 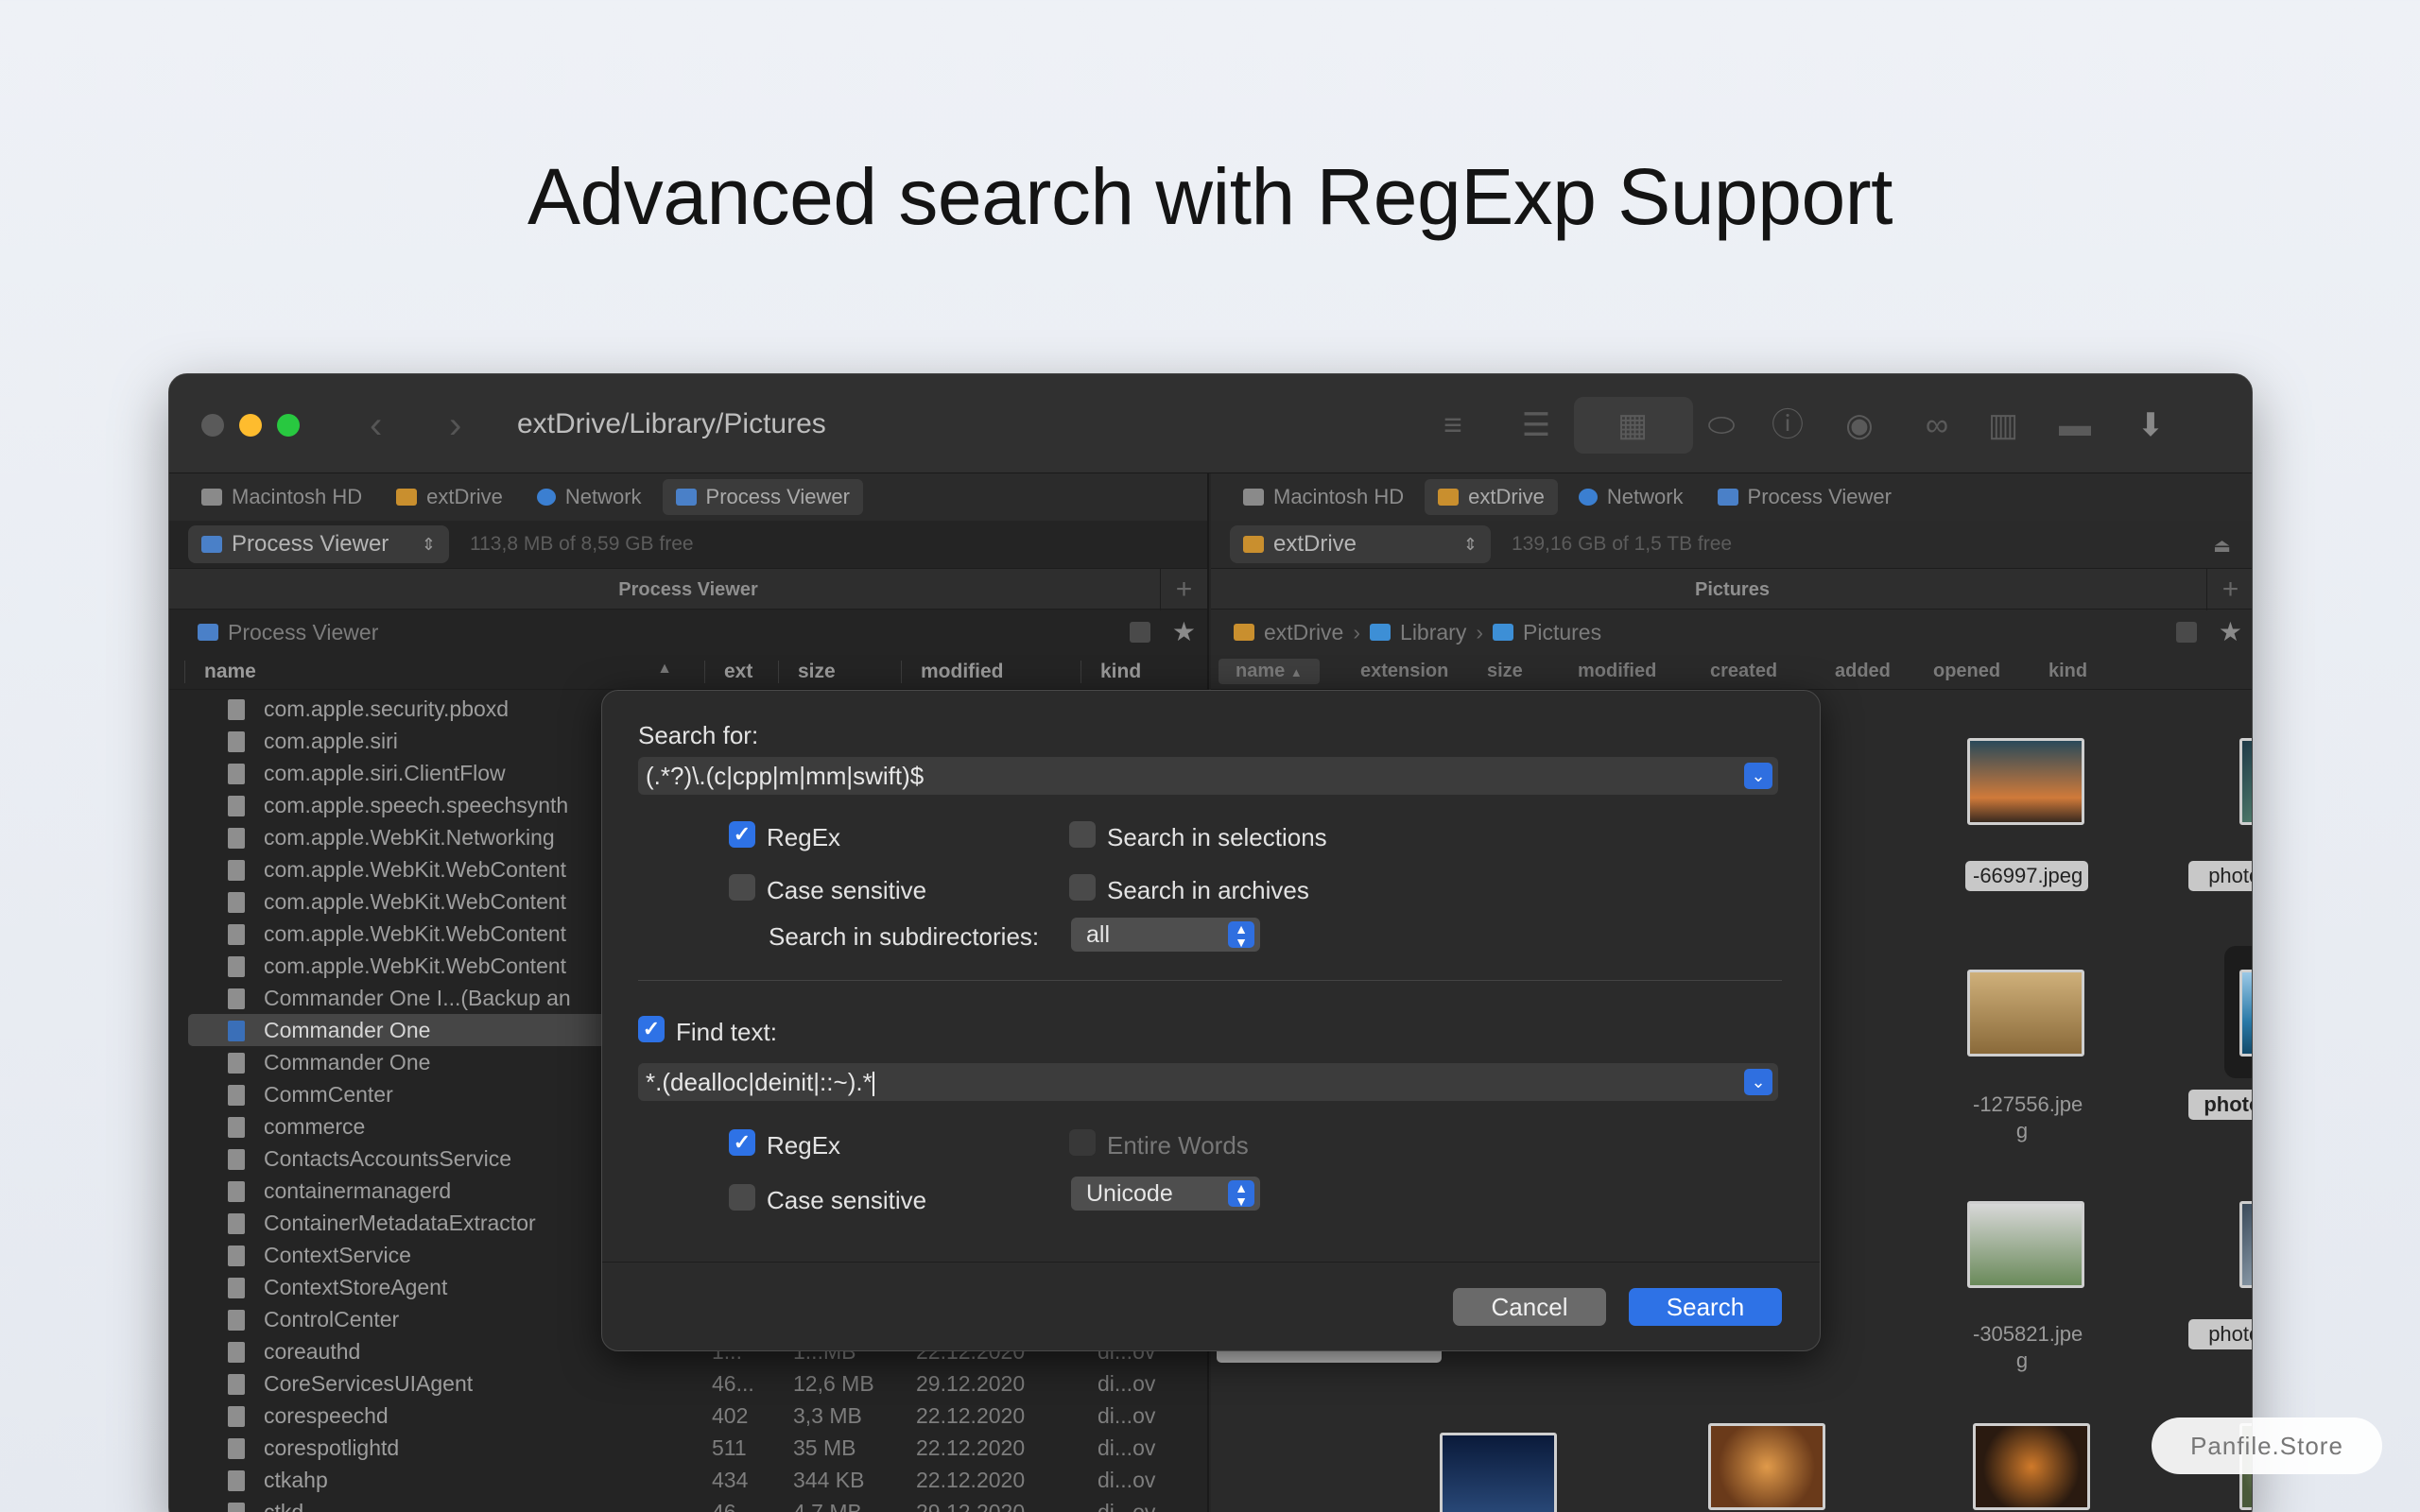 I want to click on window-path: extDrive/Library/Pictures, so click(x=671, y=423).